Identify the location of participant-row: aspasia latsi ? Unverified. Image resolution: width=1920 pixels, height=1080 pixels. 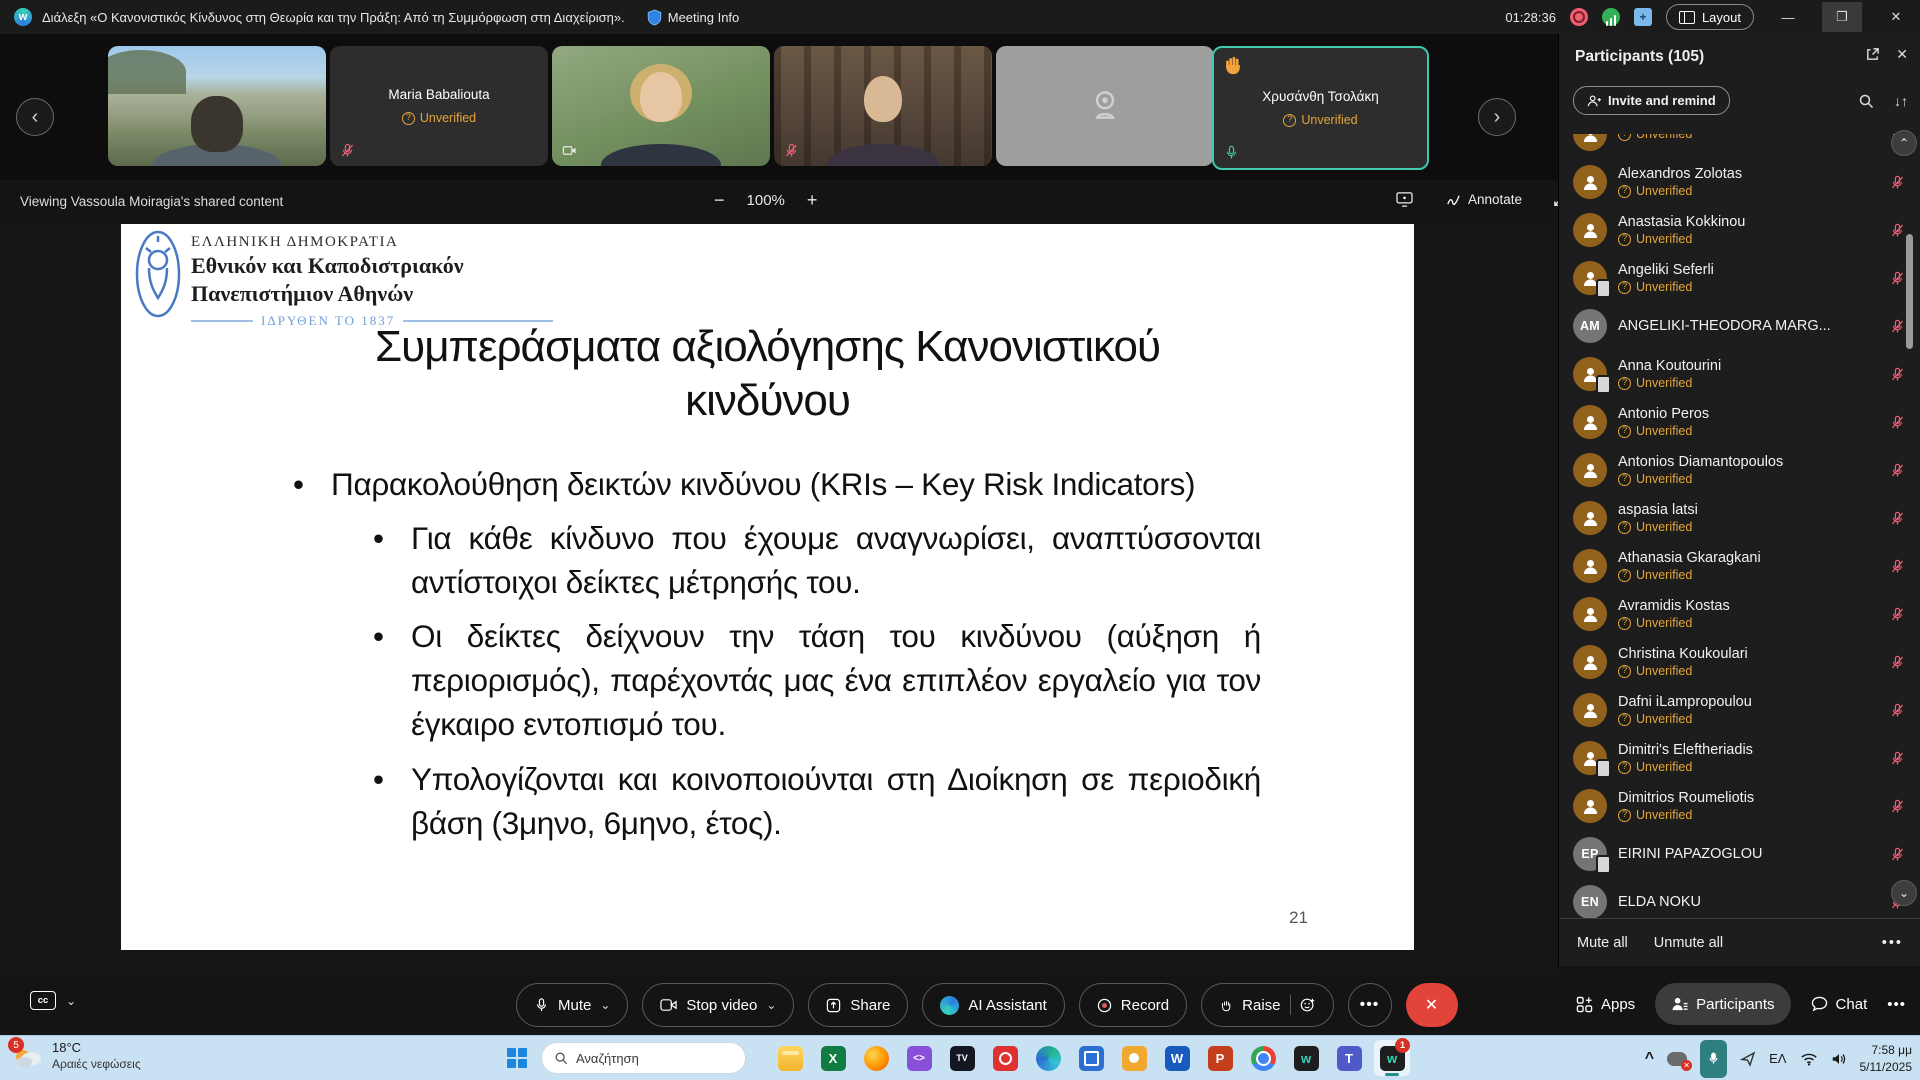
(1739, 518).